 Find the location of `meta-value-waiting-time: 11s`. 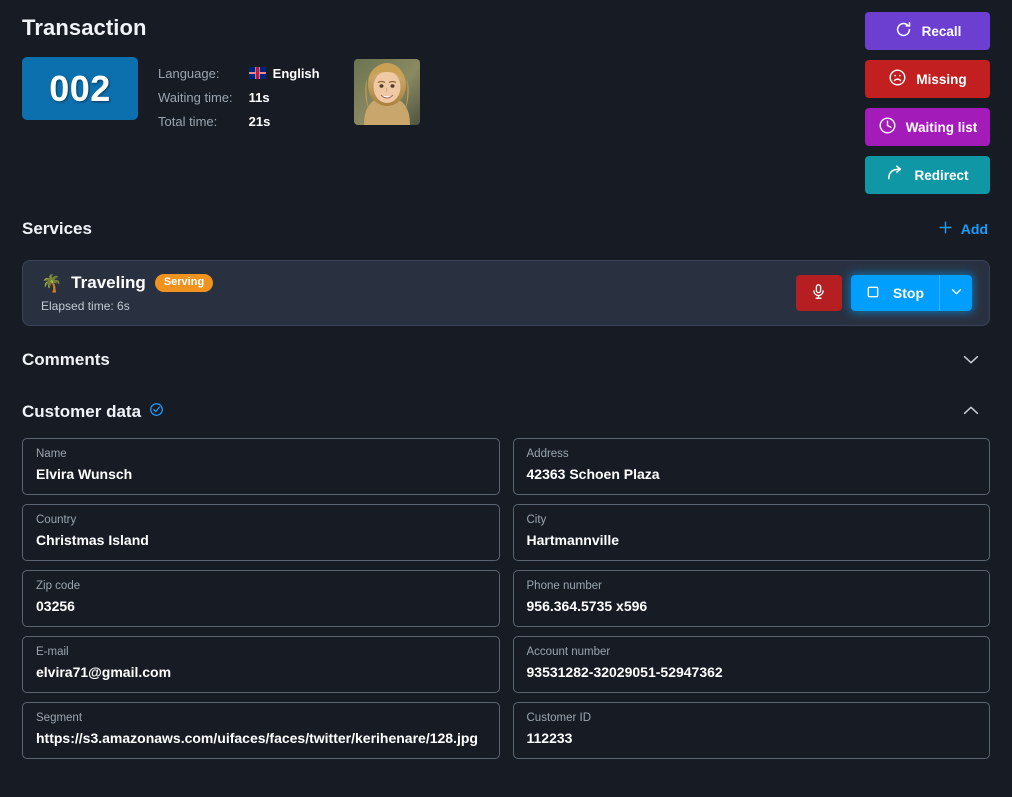

meta-value-waiting-time: 11s is located at coordinates (259, 97).